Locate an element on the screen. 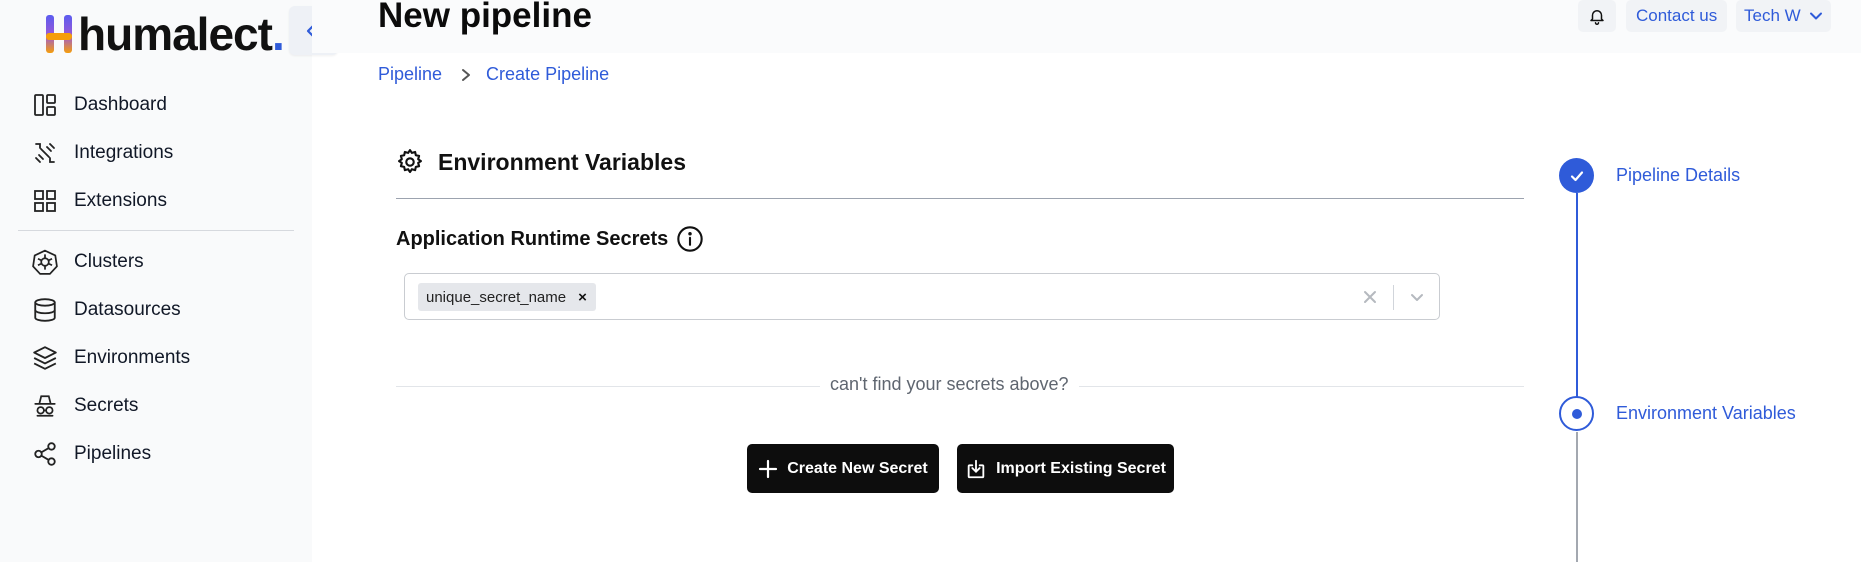  environments-icon is located at coordinates (45, 358).